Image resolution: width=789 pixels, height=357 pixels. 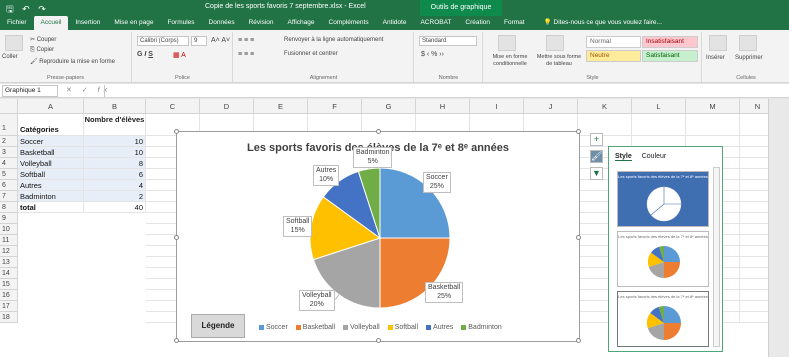 What do you see at coordinates (30, 91) in the screenshot?
I see `name-box: Graphique 1` at bounding box center [30, 91].